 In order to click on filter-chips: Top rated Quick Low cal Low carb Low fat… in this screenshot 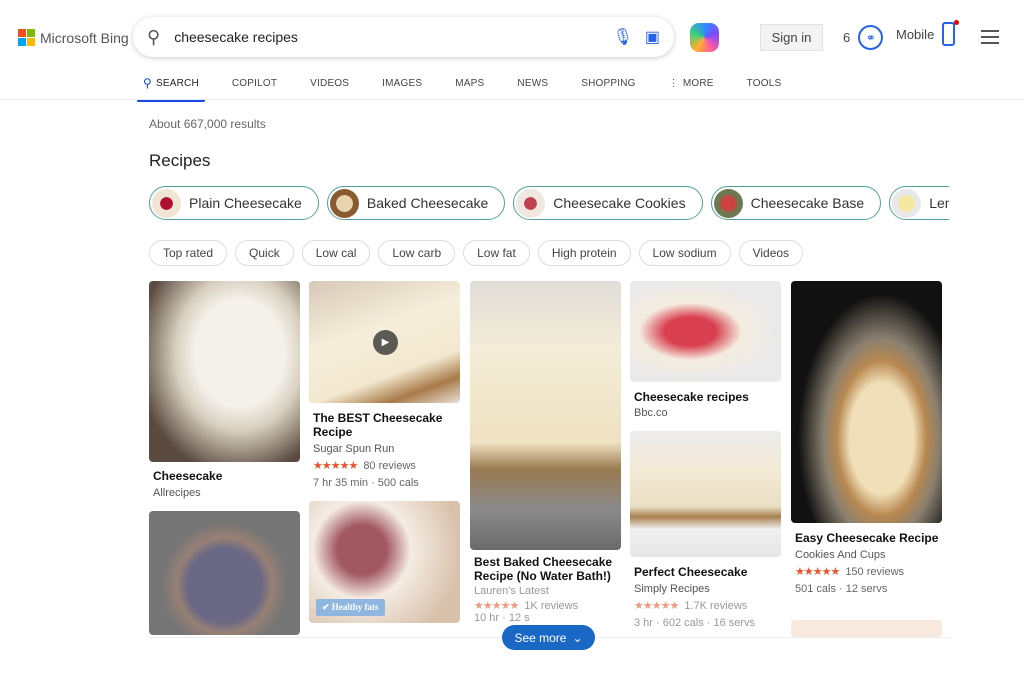, I will do `click(476, 253)`.